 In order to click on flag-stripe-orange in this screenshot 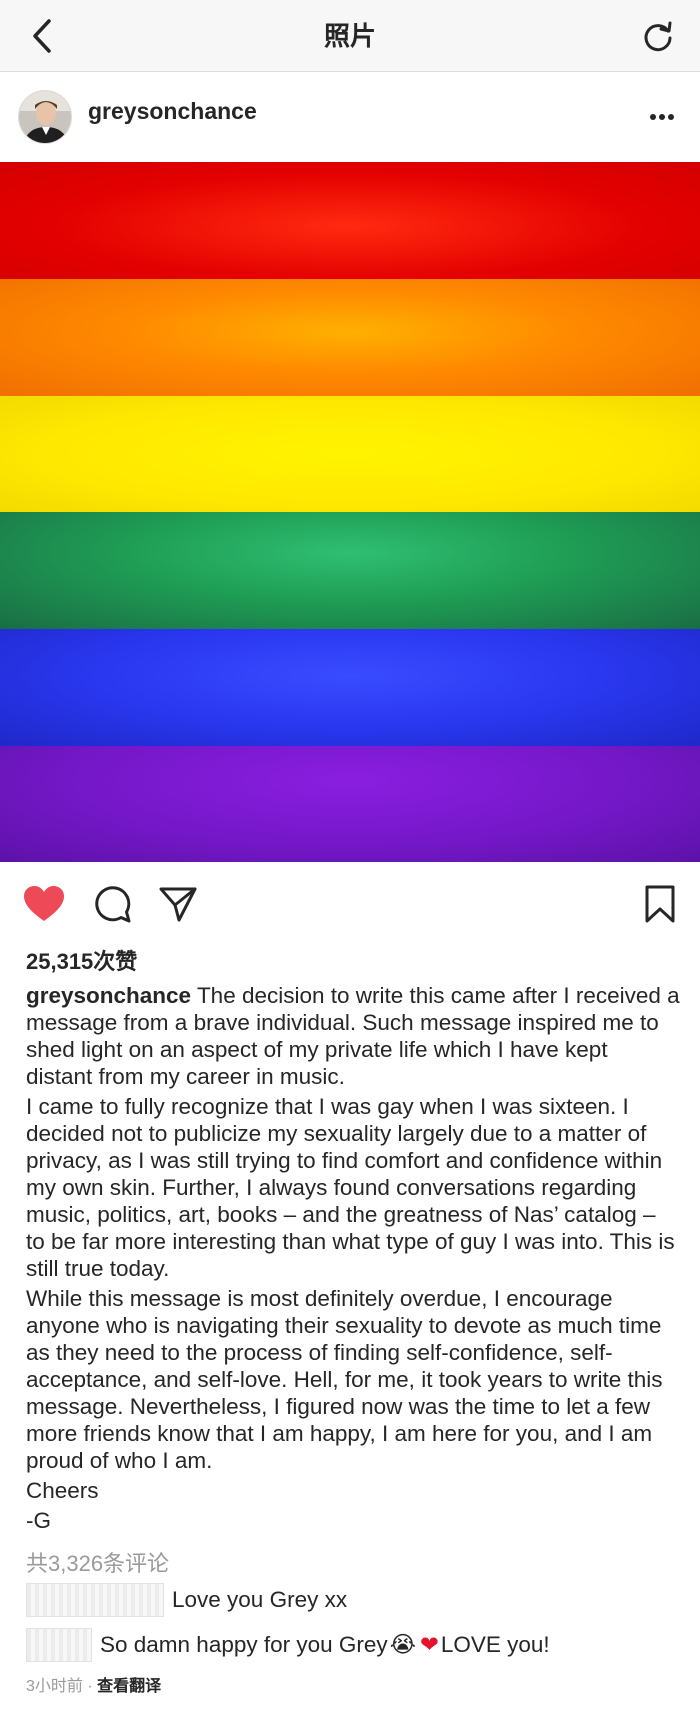, I will do `click(350, 337)`.